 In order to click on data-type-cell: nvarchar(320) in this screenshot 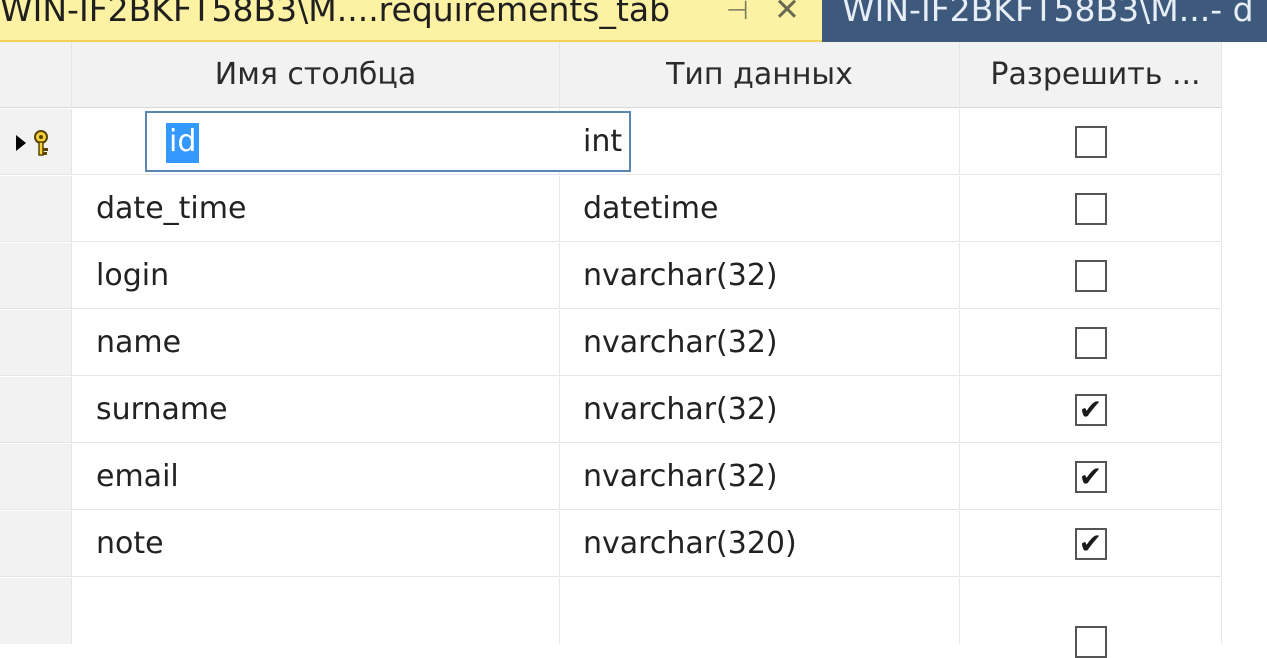, I will do `click(760, 544)`.